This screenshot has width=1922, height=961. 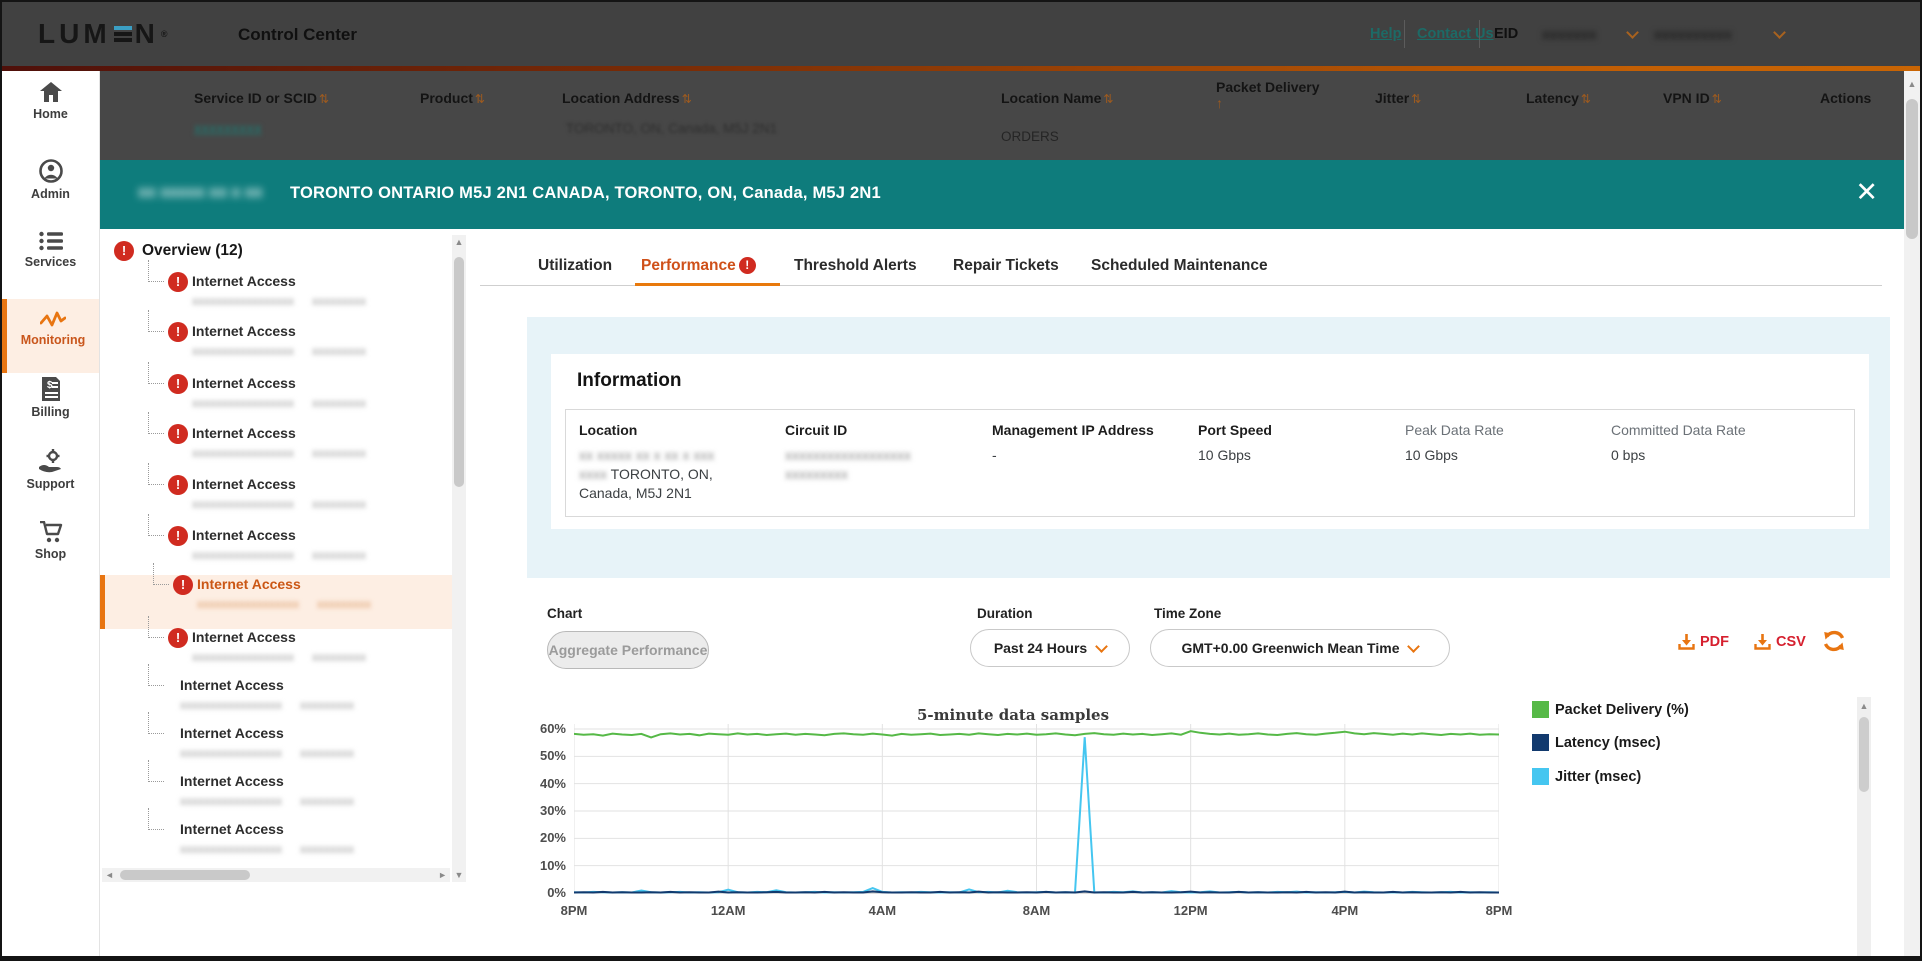 What do you see at coordinates (276, 875) in the screenshot?
I see `tree-scrollbar-horizontal: ◄ ►` at bounding box center [276, 875].